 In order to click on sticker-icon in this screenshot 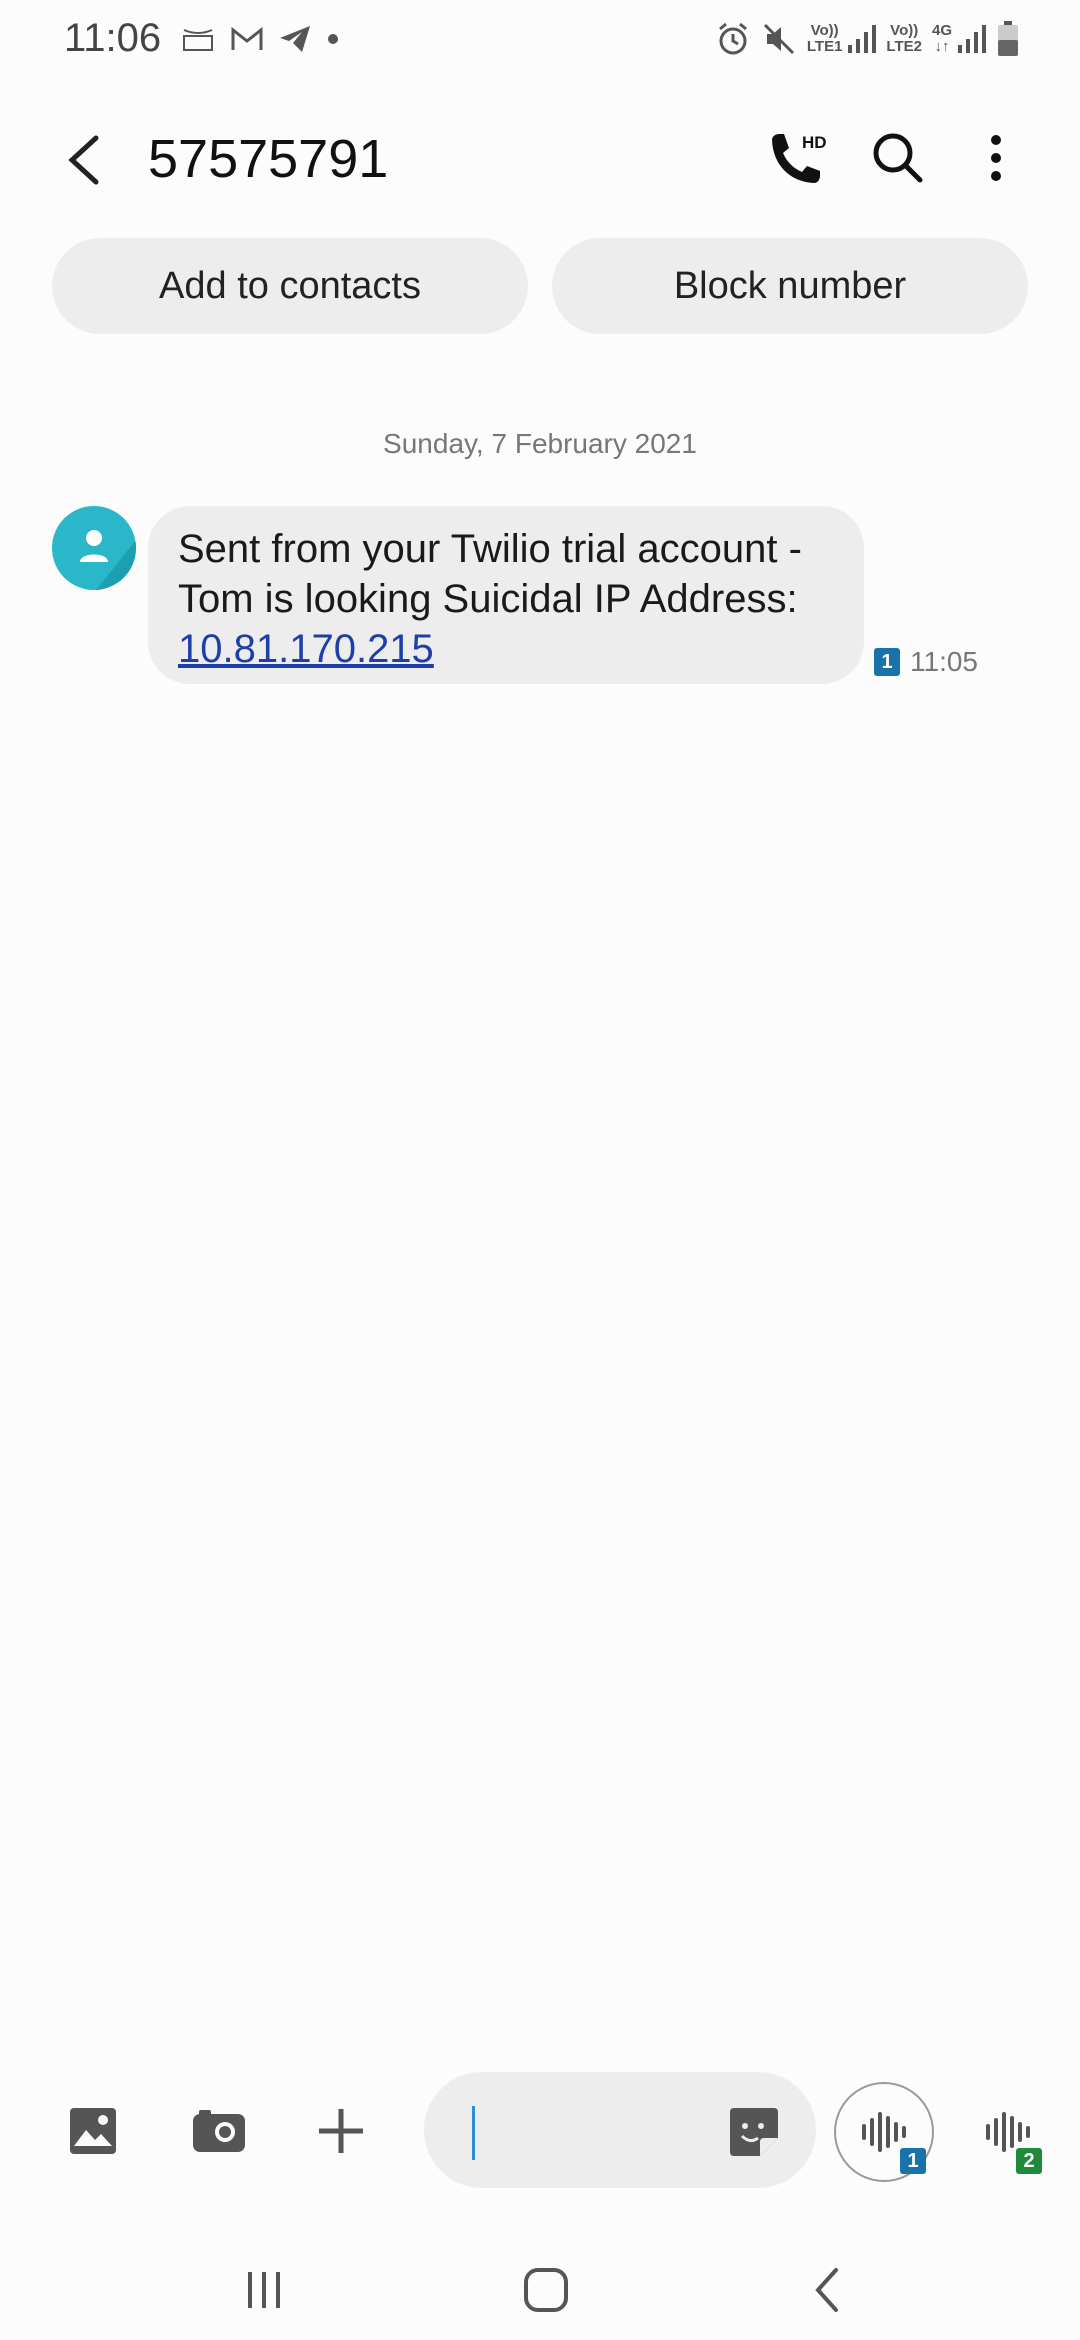, I will do `click(754, 2132)`.